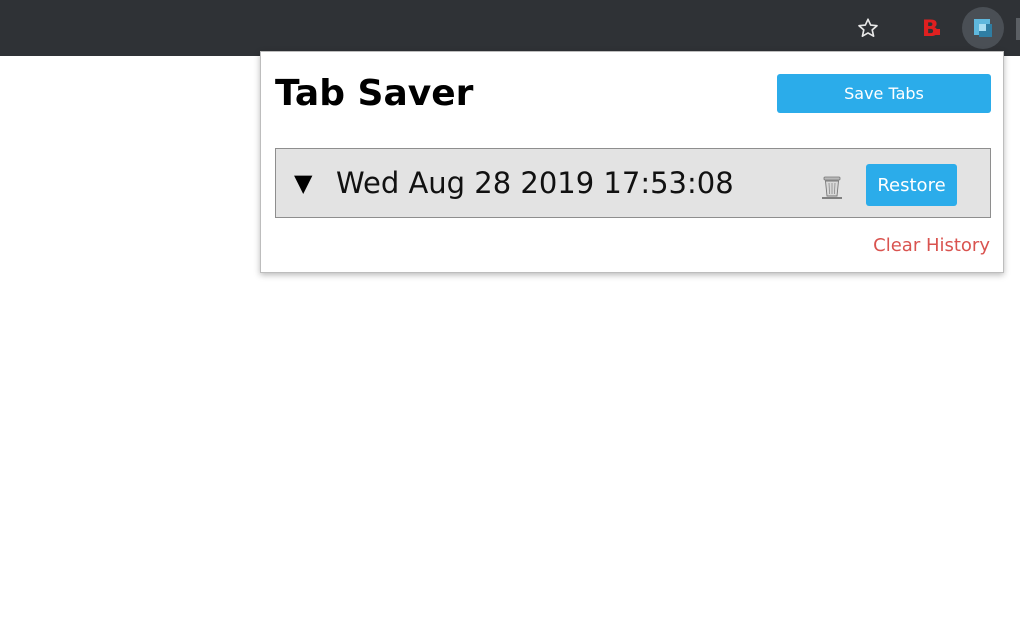 Image resolution: width=1020 pixels, height=638 pixels. What do you see at coordinates (983, 28) in the screenshot?
I see `tab-saver-extension-icon` at bounding box center [983, 28].